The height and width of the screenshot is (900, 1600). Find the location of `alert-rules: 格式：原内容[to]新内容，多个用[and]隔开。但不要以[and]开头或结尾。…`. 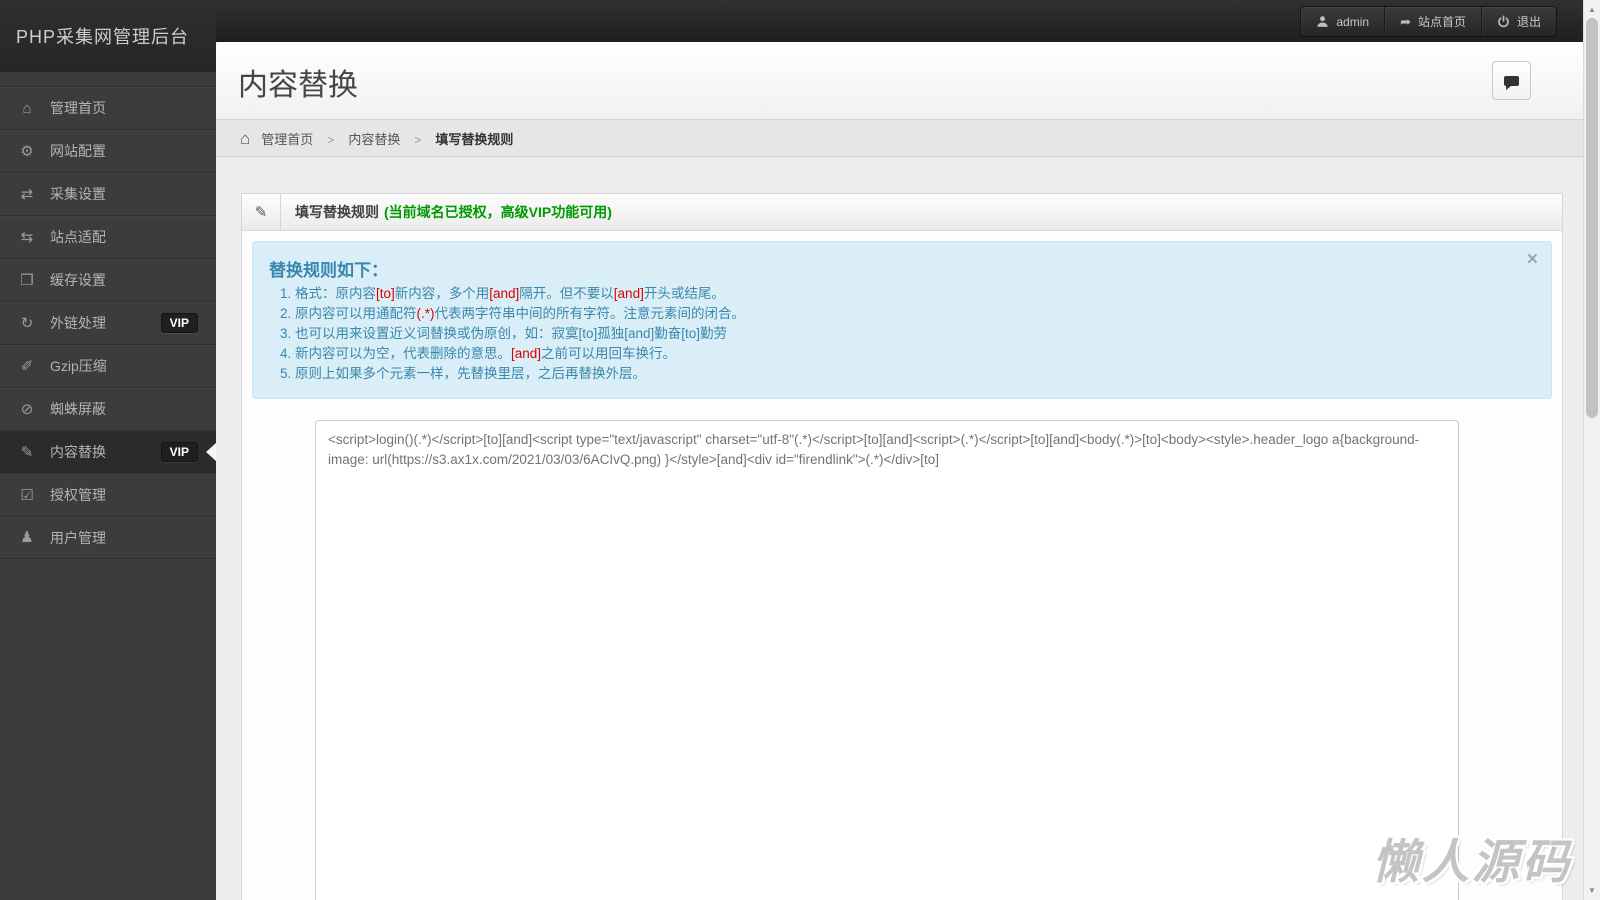

alert-rules: 格式：原内容[to]新内容，多个用[and]隔开。但不要以[and]开头或结尾。… is located at coordinates (895, 334).